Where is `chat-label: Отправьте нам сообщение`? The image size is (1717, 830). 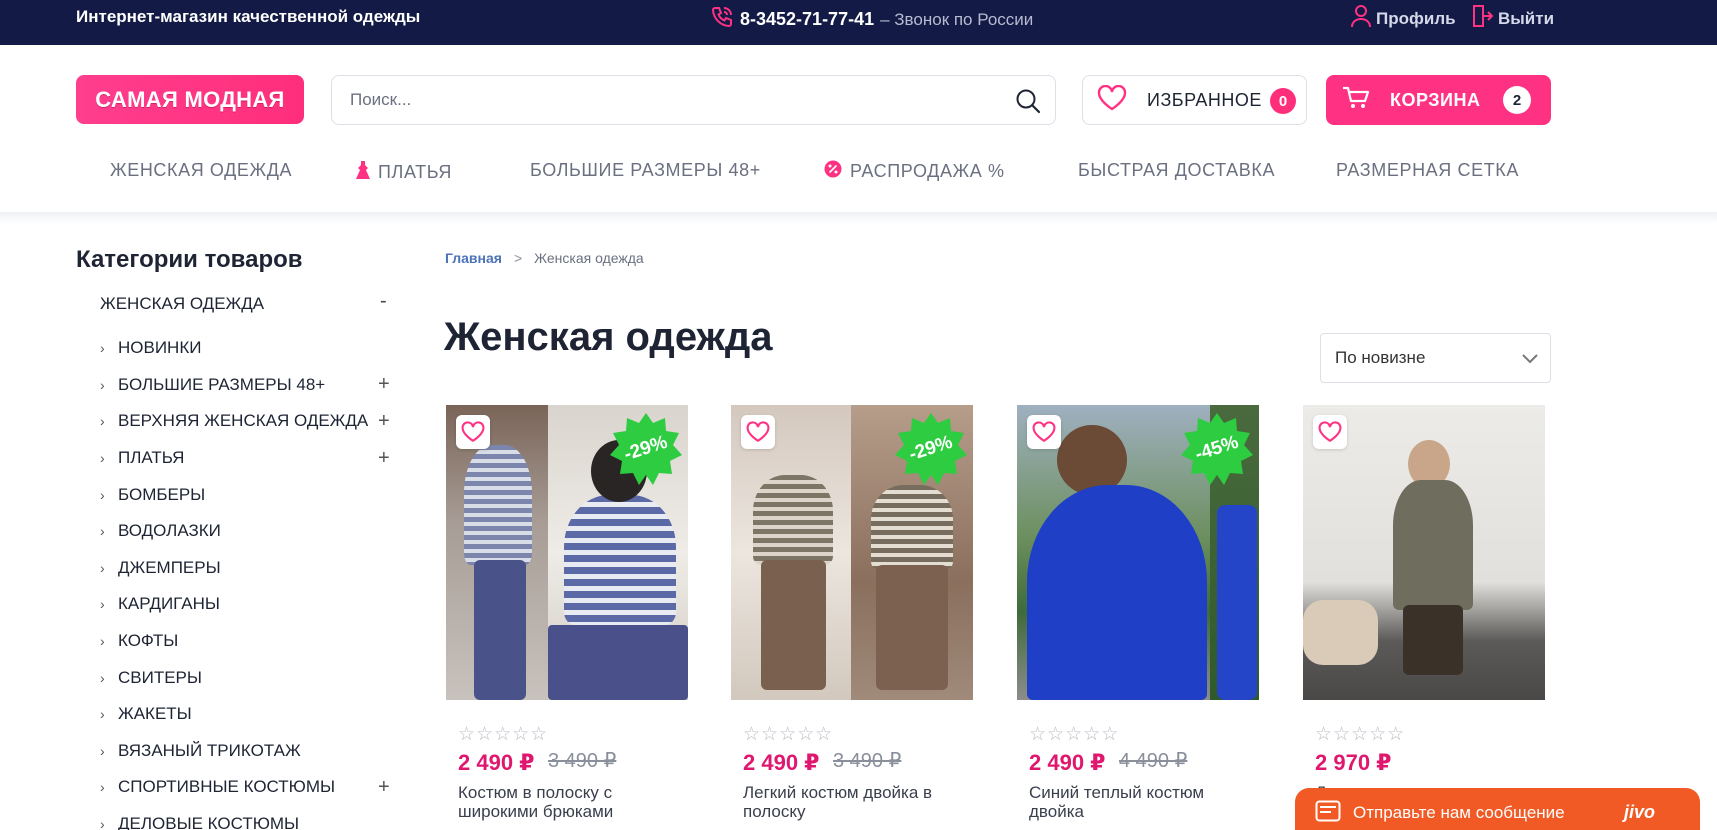 chat-label: Отправьте нам сообщение is located at coordinates (1459, 812).